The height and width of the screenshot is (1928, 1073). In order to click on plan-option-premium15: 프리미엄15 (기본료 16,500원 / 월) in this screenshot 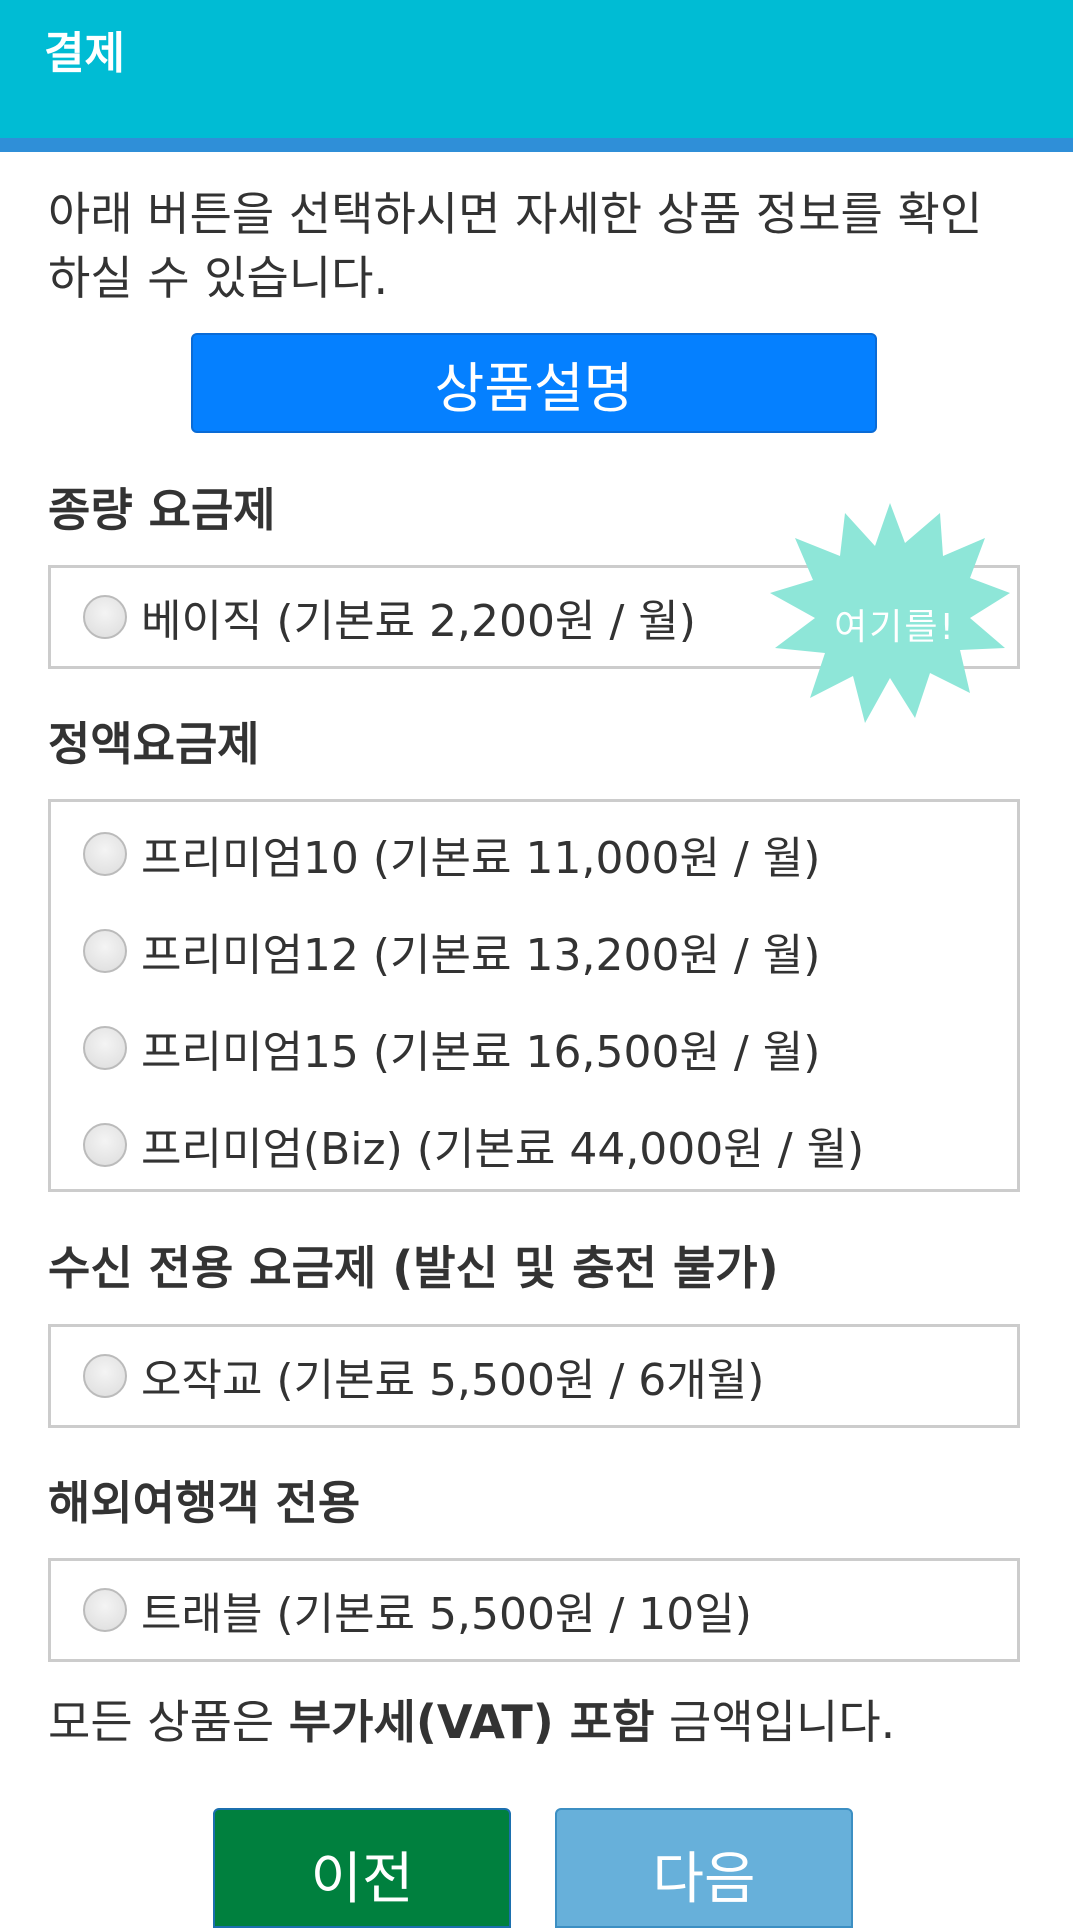, I will do `click(451, 1048)`.